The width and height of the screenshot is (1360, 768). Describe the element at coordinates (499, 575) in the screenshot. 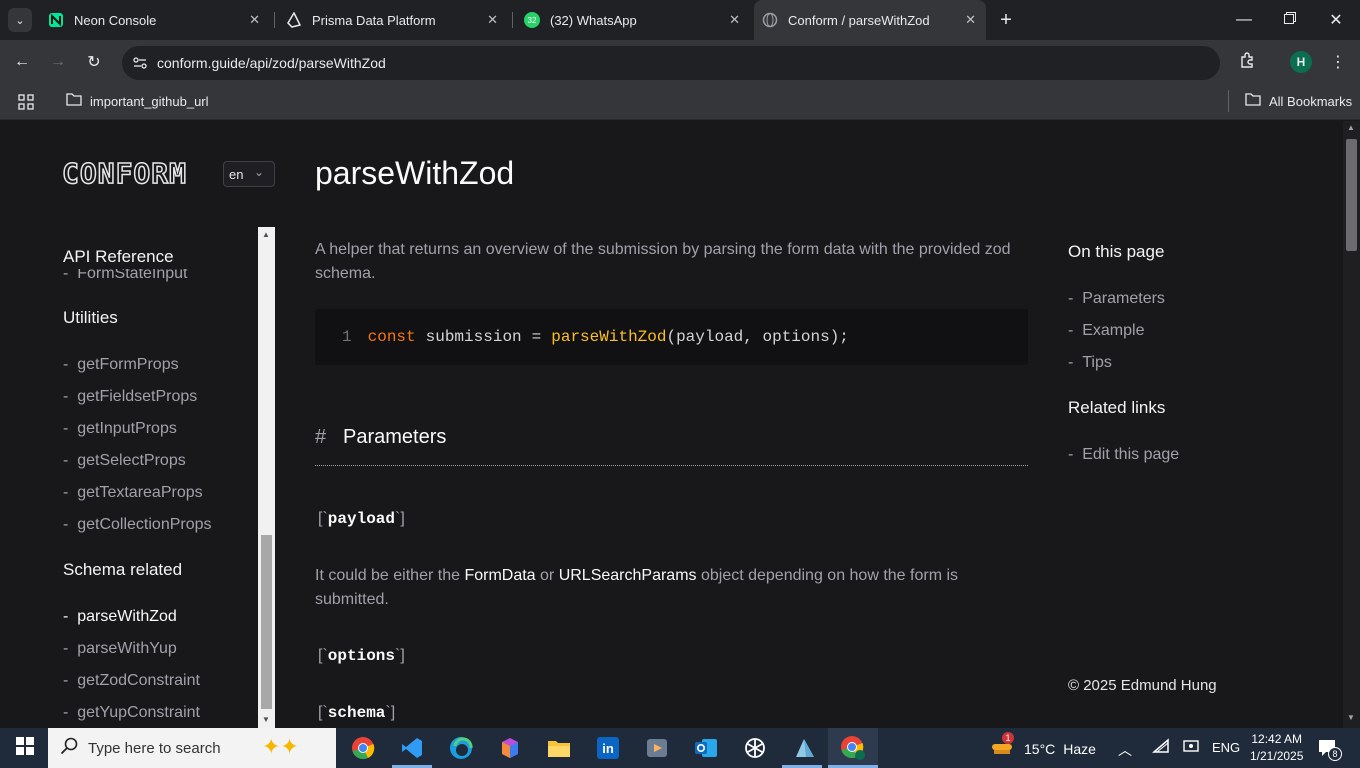

I see `formdata-link: FormData` at that location.